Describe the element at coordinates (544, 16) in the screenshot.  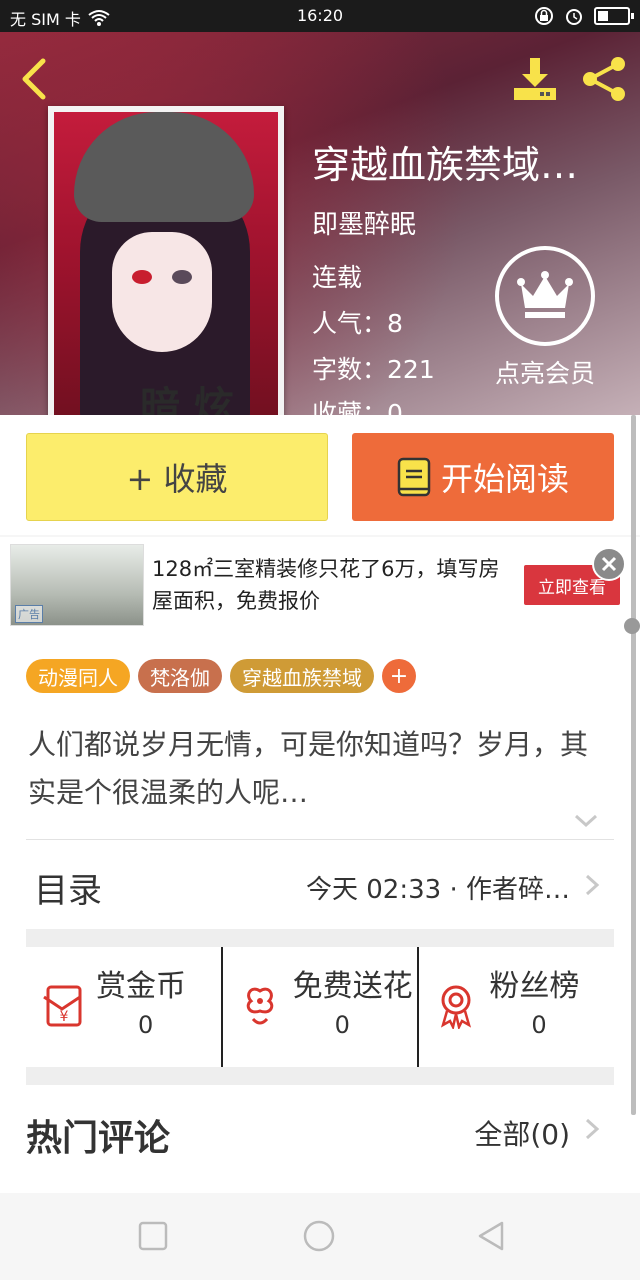
I see `lock-icon` at that location.